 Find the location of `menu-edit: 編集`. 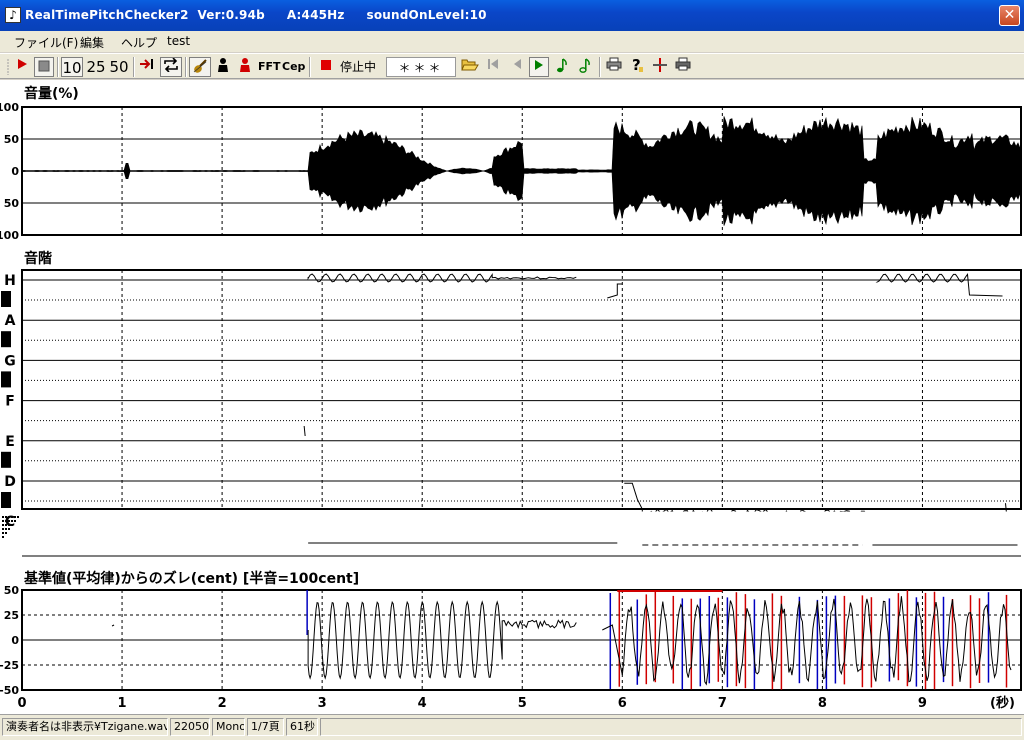

menu-edit: 編集 is located at coordinates (92, 42).